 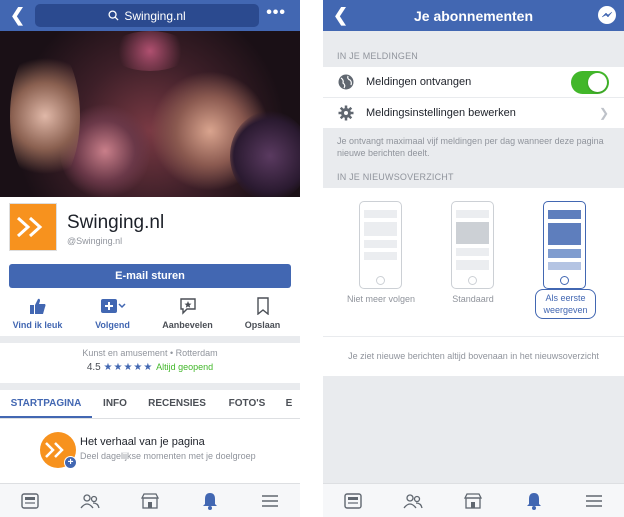 What do you see at coordinates (473, 299) in the screenshot?
I see `default-option-label: Standaard` at bounding box center [473, 299].